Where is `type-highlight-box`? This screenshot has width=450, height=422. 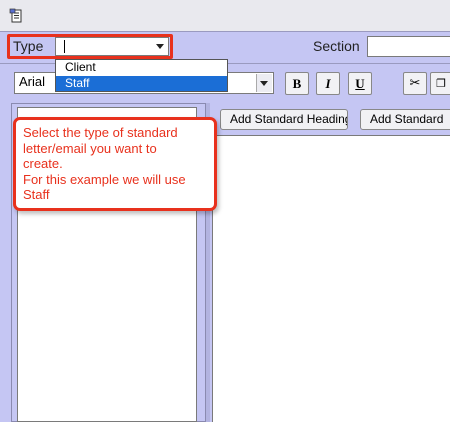
type-highlight-box is located at coordinates (90, 46).